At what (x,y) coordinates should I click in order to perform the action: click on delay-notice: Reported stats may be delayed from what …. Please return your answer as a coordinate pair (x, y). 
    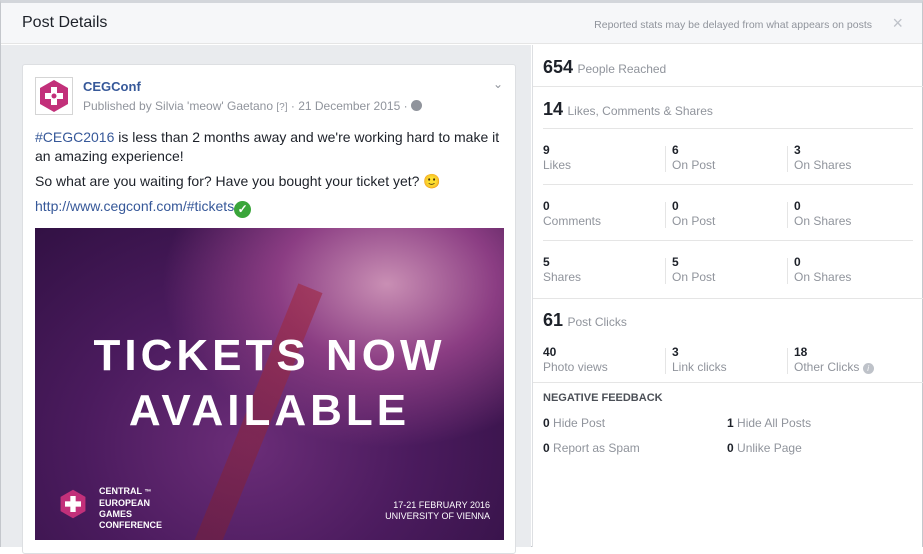
    Looking at the image, I should click on (733, 25).